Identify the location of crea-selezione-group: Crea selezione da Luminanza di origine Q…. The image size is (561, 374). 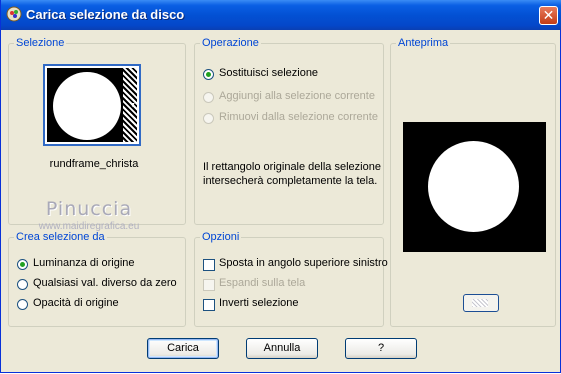
(97, 279).